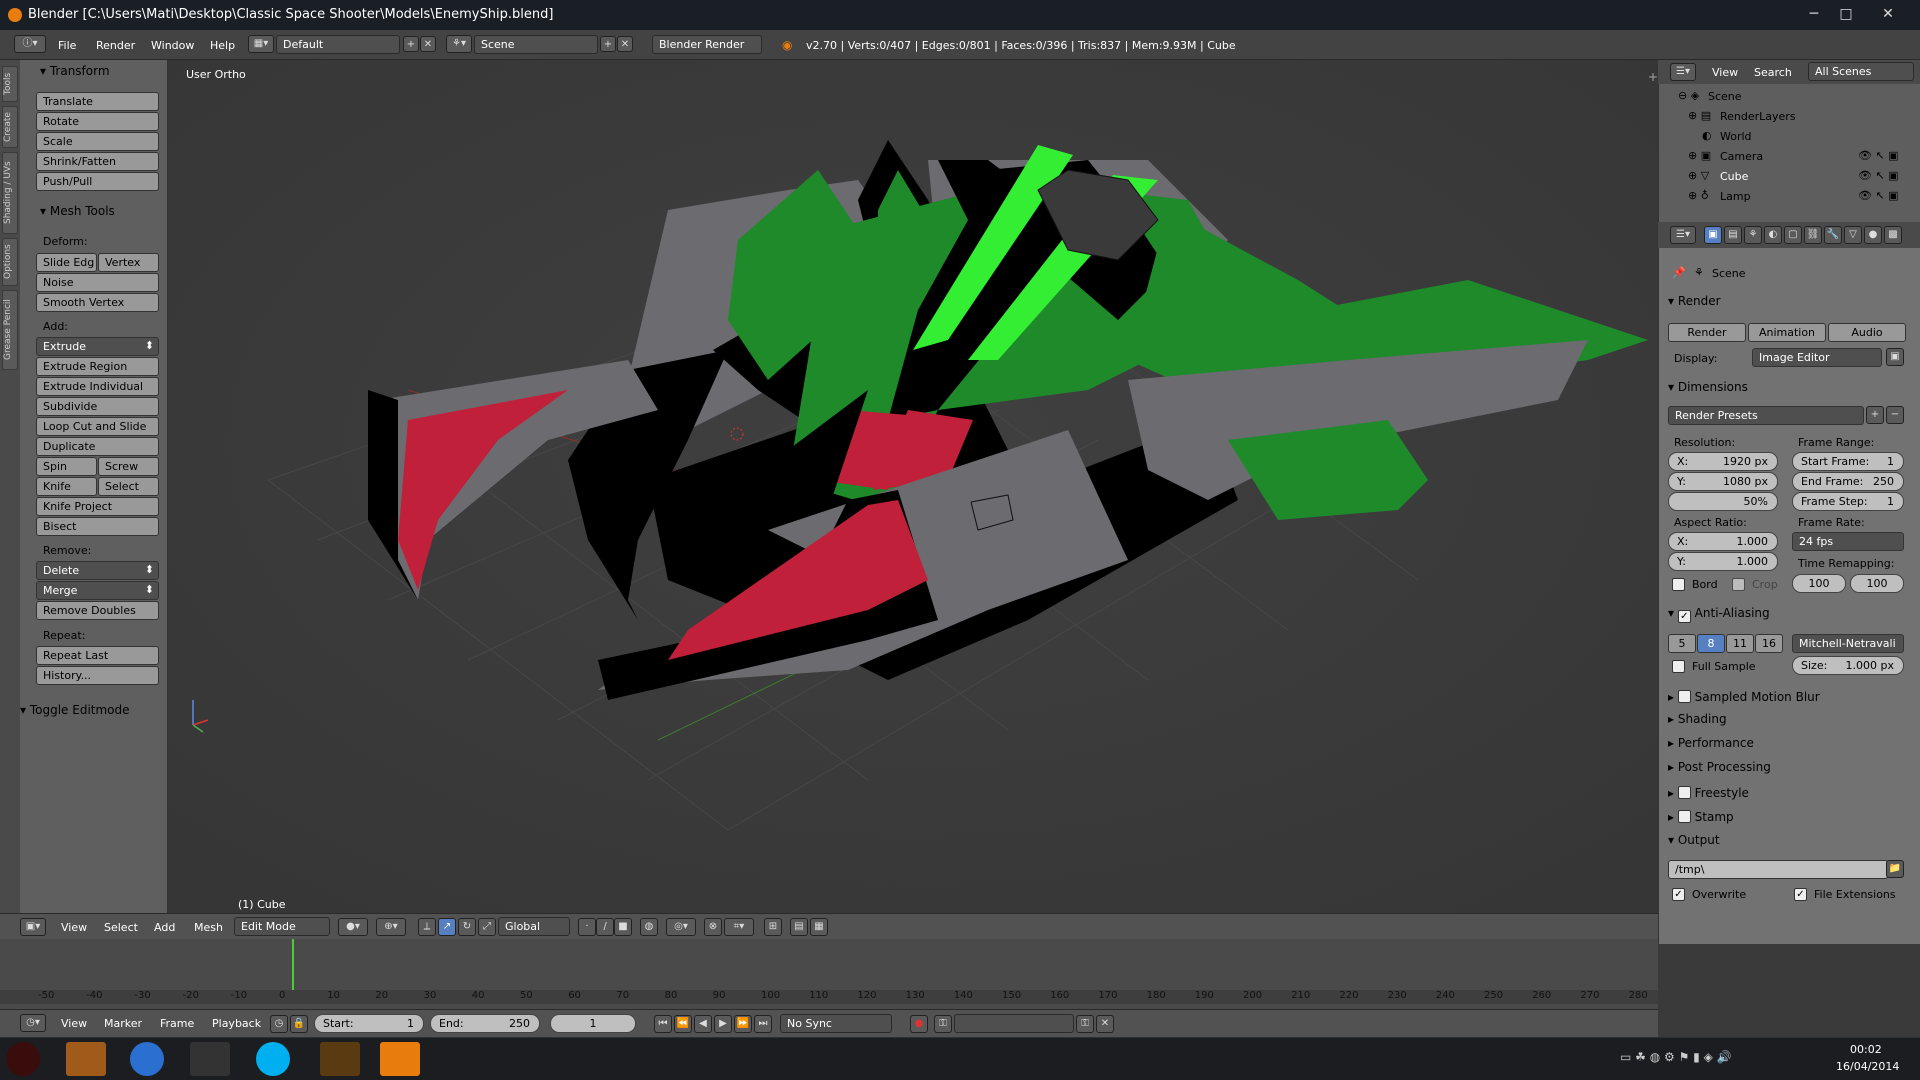  What do you see at coordinates (222, 45) in the screenshot?
I see `menu-help: Help` at bounding box center [222, 45].